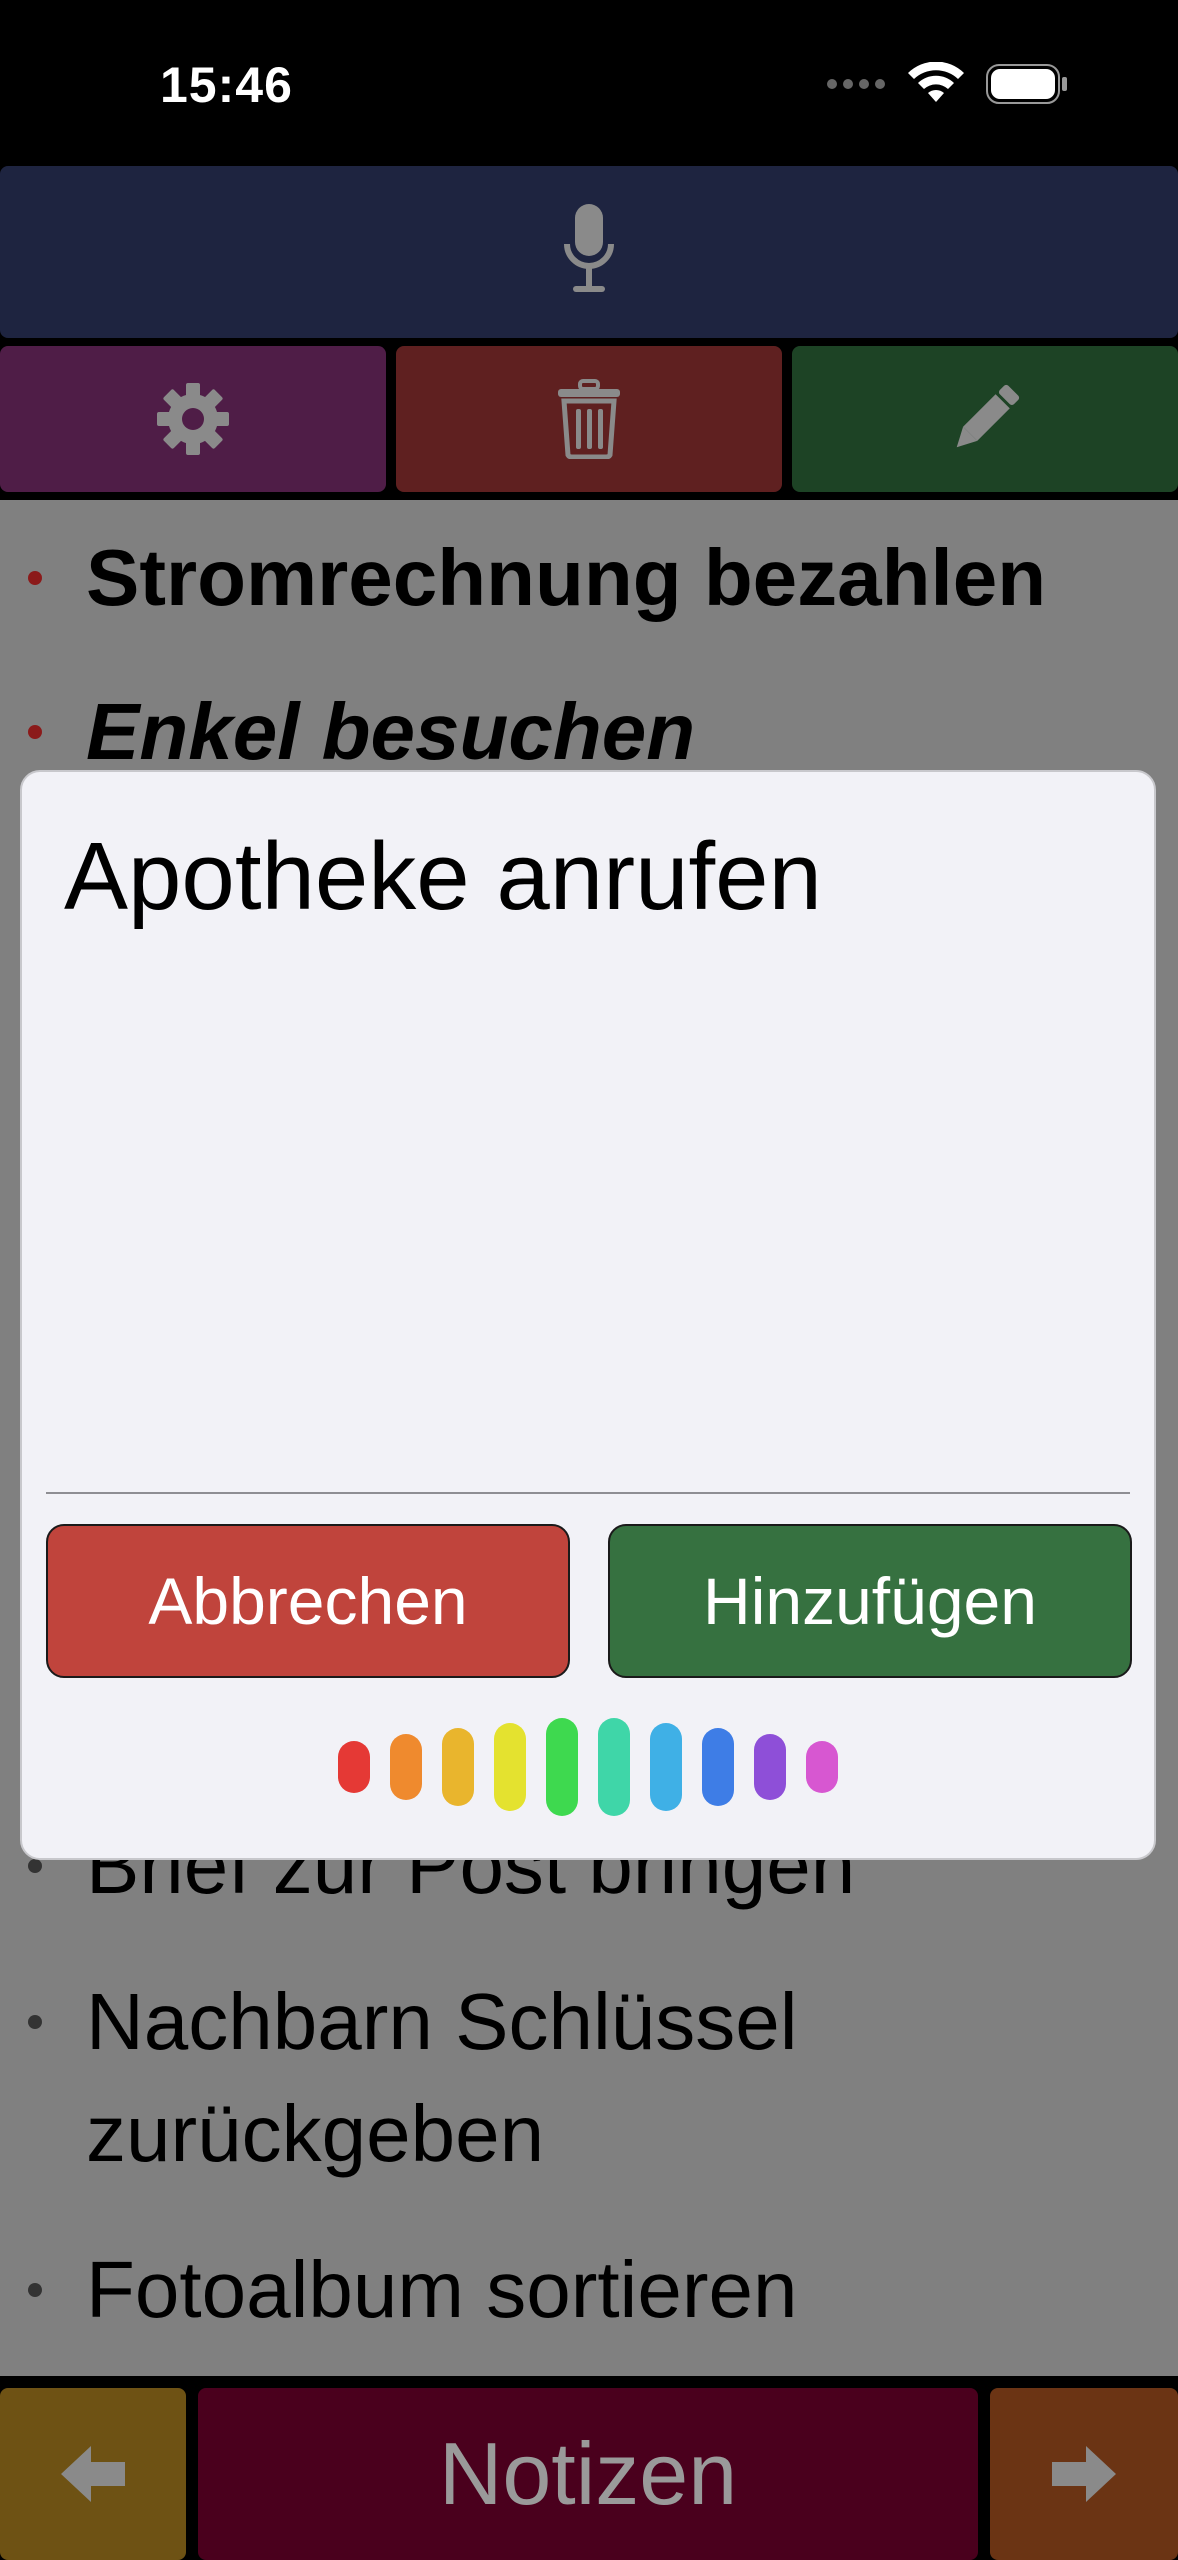 This screenshot has height=2560, width=1178. Describe the element at coordinates (586, 2078) in the screenshot. I see `note-item: Nachbarn Schlüssel zurückgeben` at that location.